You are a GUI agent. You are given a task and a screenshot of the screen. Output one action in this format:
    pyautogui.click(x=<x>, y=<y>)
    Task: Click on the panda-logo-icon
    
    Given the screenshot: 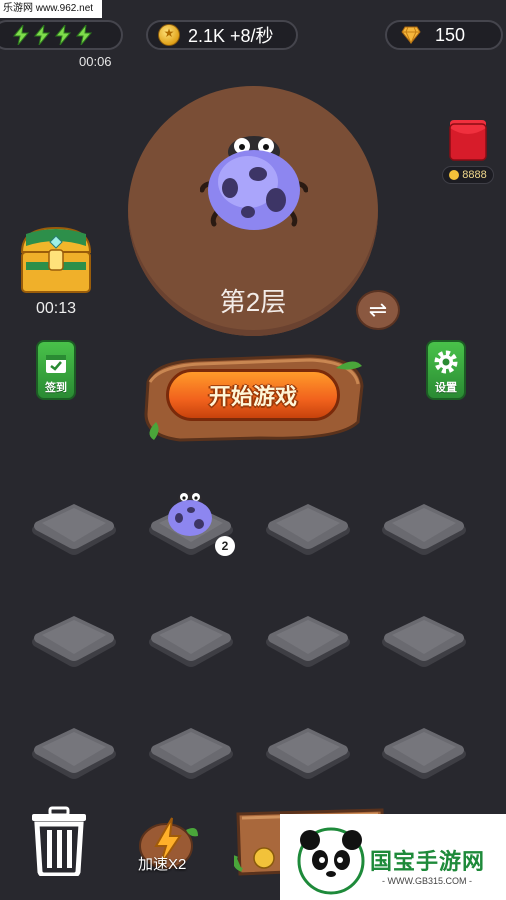 What is the action you would take?
    pyautogui.click(x=331, y=861)
    